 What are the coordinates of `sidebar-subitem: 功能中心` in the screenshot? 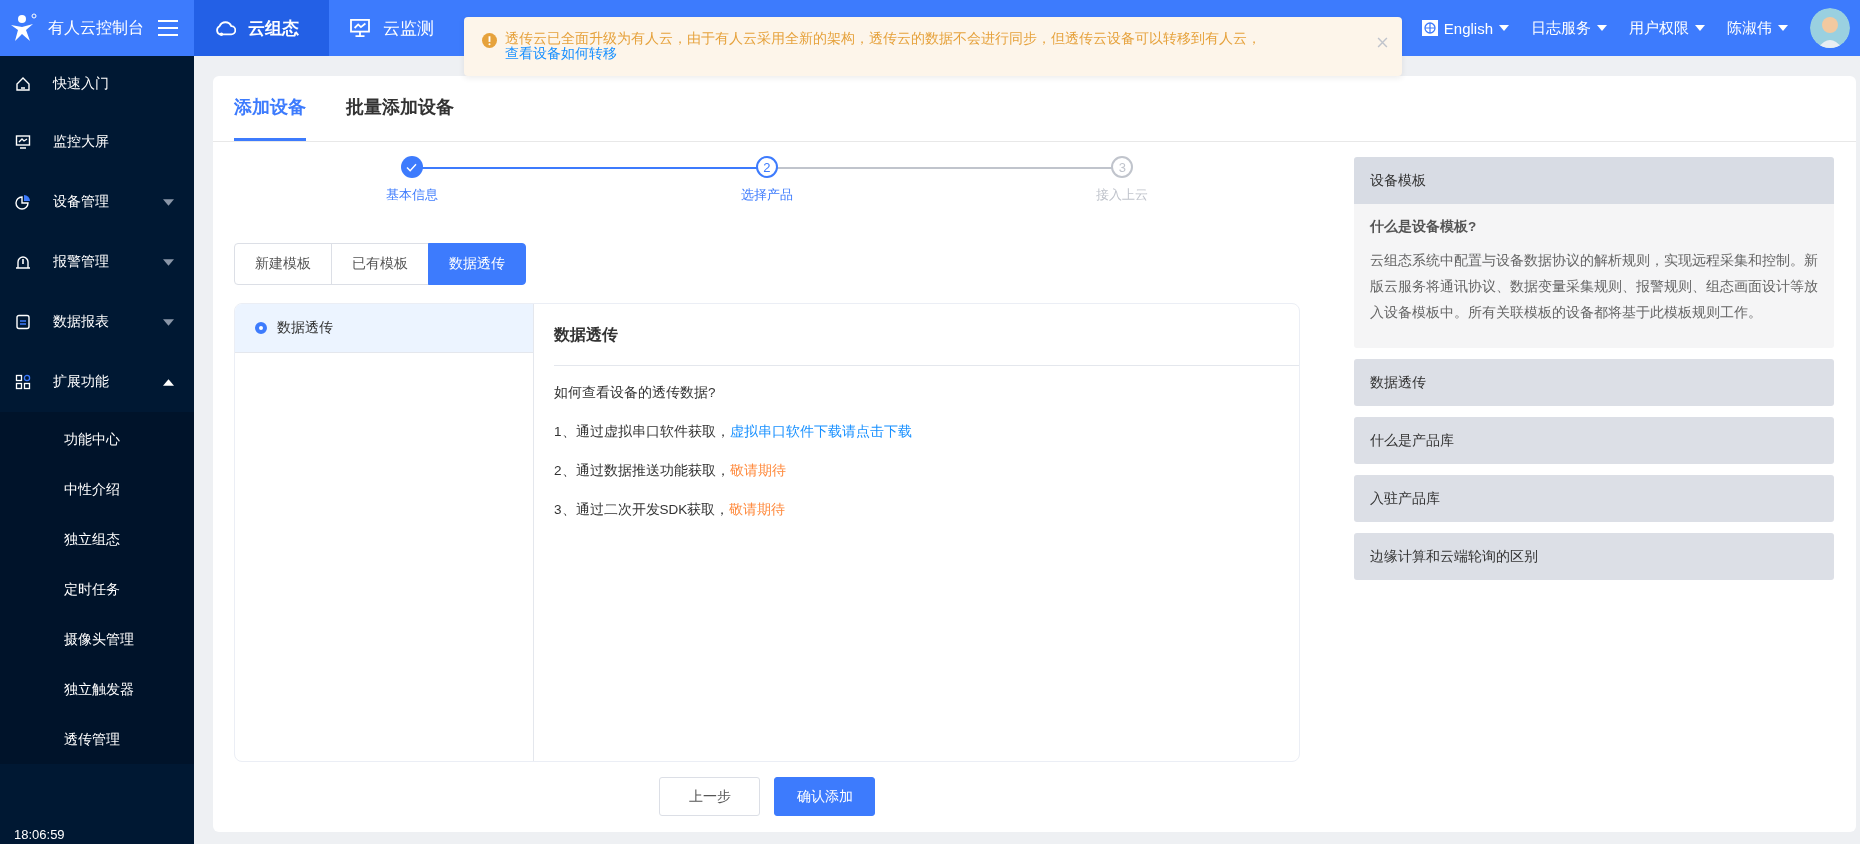 It's located at (97, 439).